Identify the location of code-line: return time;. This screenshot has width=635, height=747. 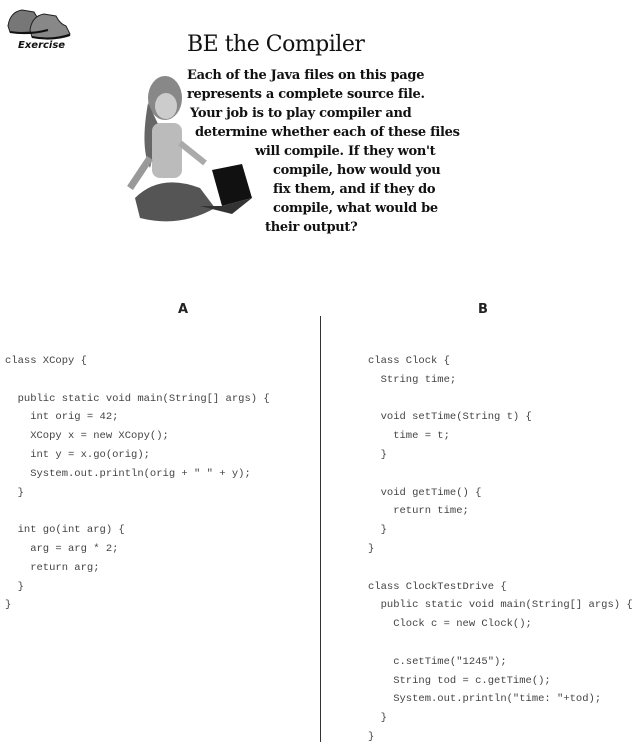
(418, 511).